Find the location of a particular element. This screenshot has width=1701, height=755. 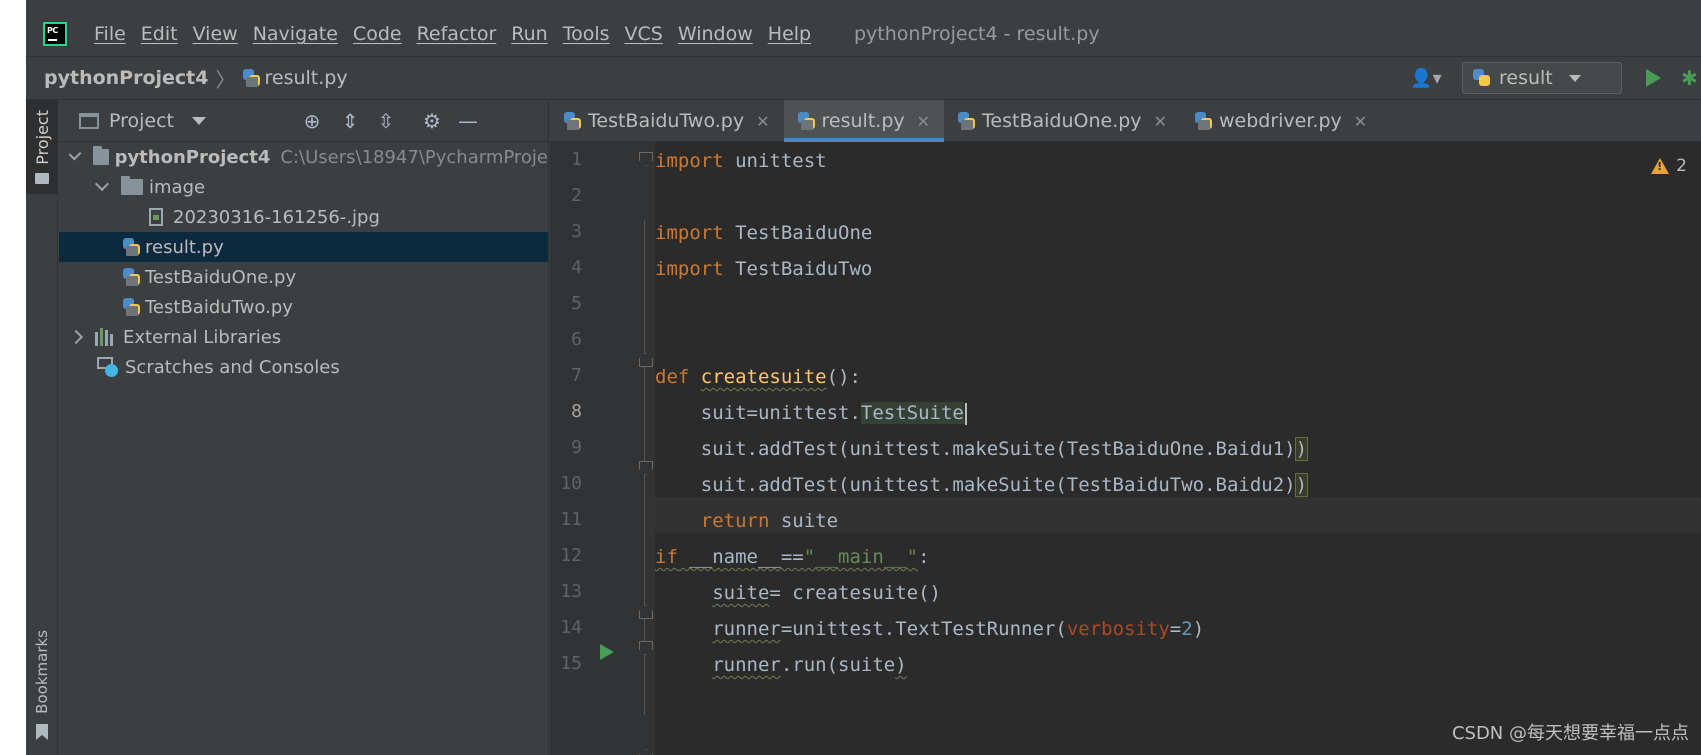

tab-label: TestBaiduTwo.py is located at coordinates (666, 121).